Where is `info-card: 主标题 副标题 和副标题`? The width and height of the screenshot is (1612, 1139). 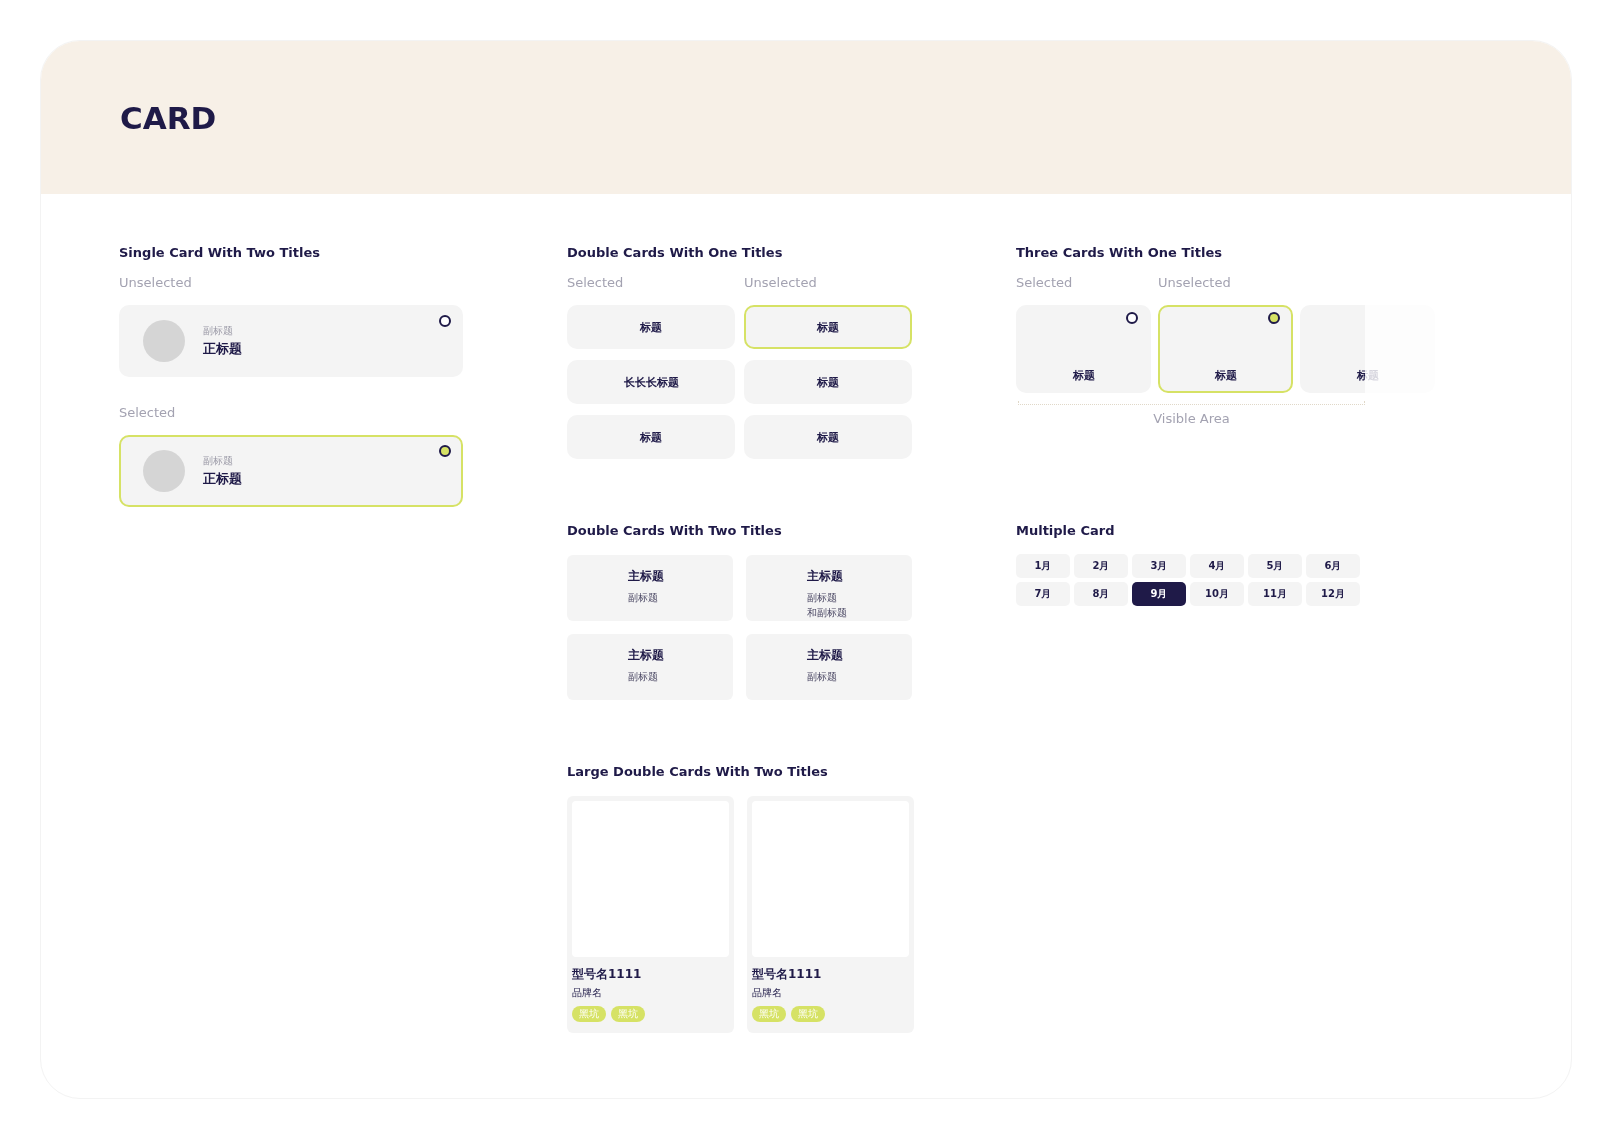
info-card: 主标题 副标题 和副标题 is located at coordinates (829, 588).